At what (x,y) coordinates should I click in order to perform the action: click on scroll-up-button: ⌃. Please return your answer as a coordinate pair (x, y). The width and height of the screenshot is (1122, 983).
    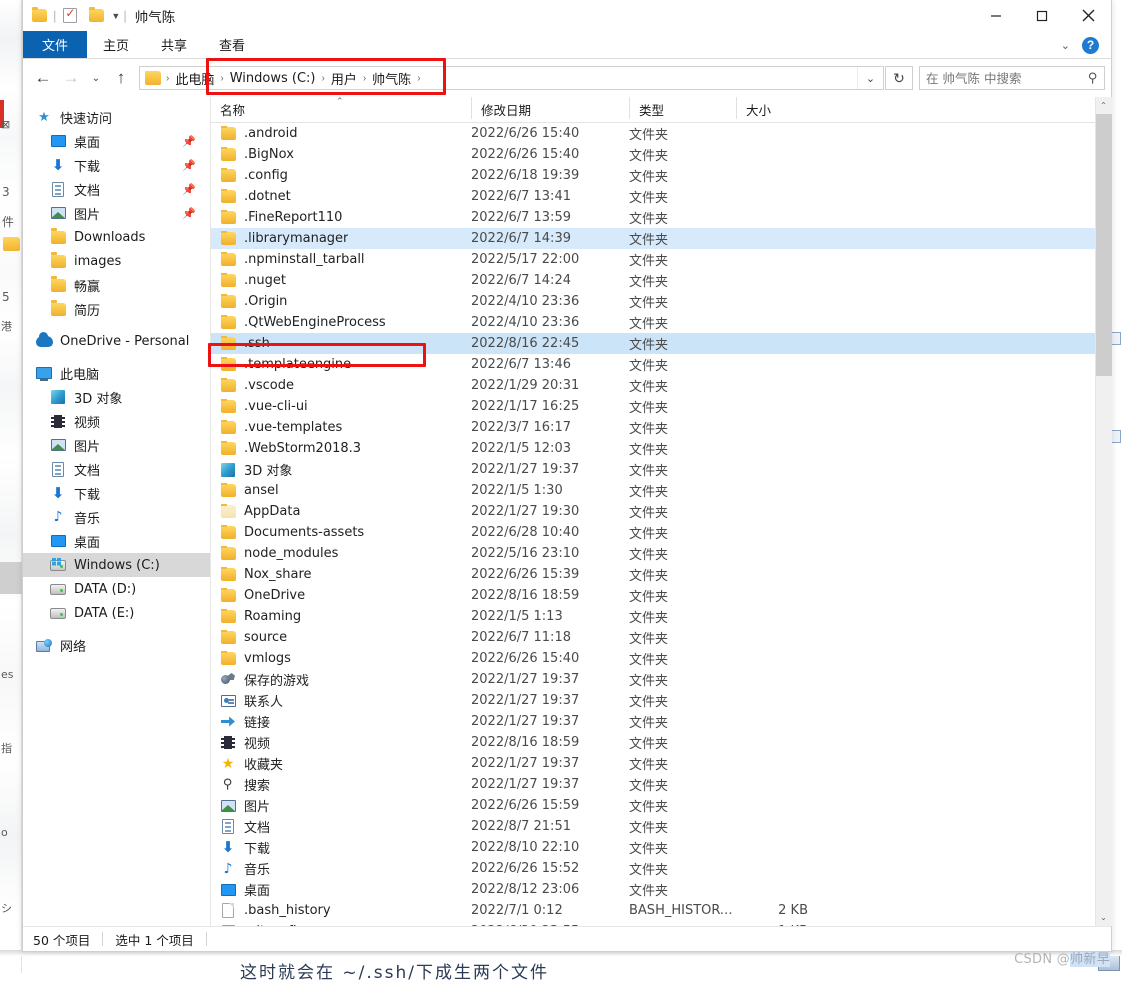
    Looking at the image, I should click on (1104, 105).